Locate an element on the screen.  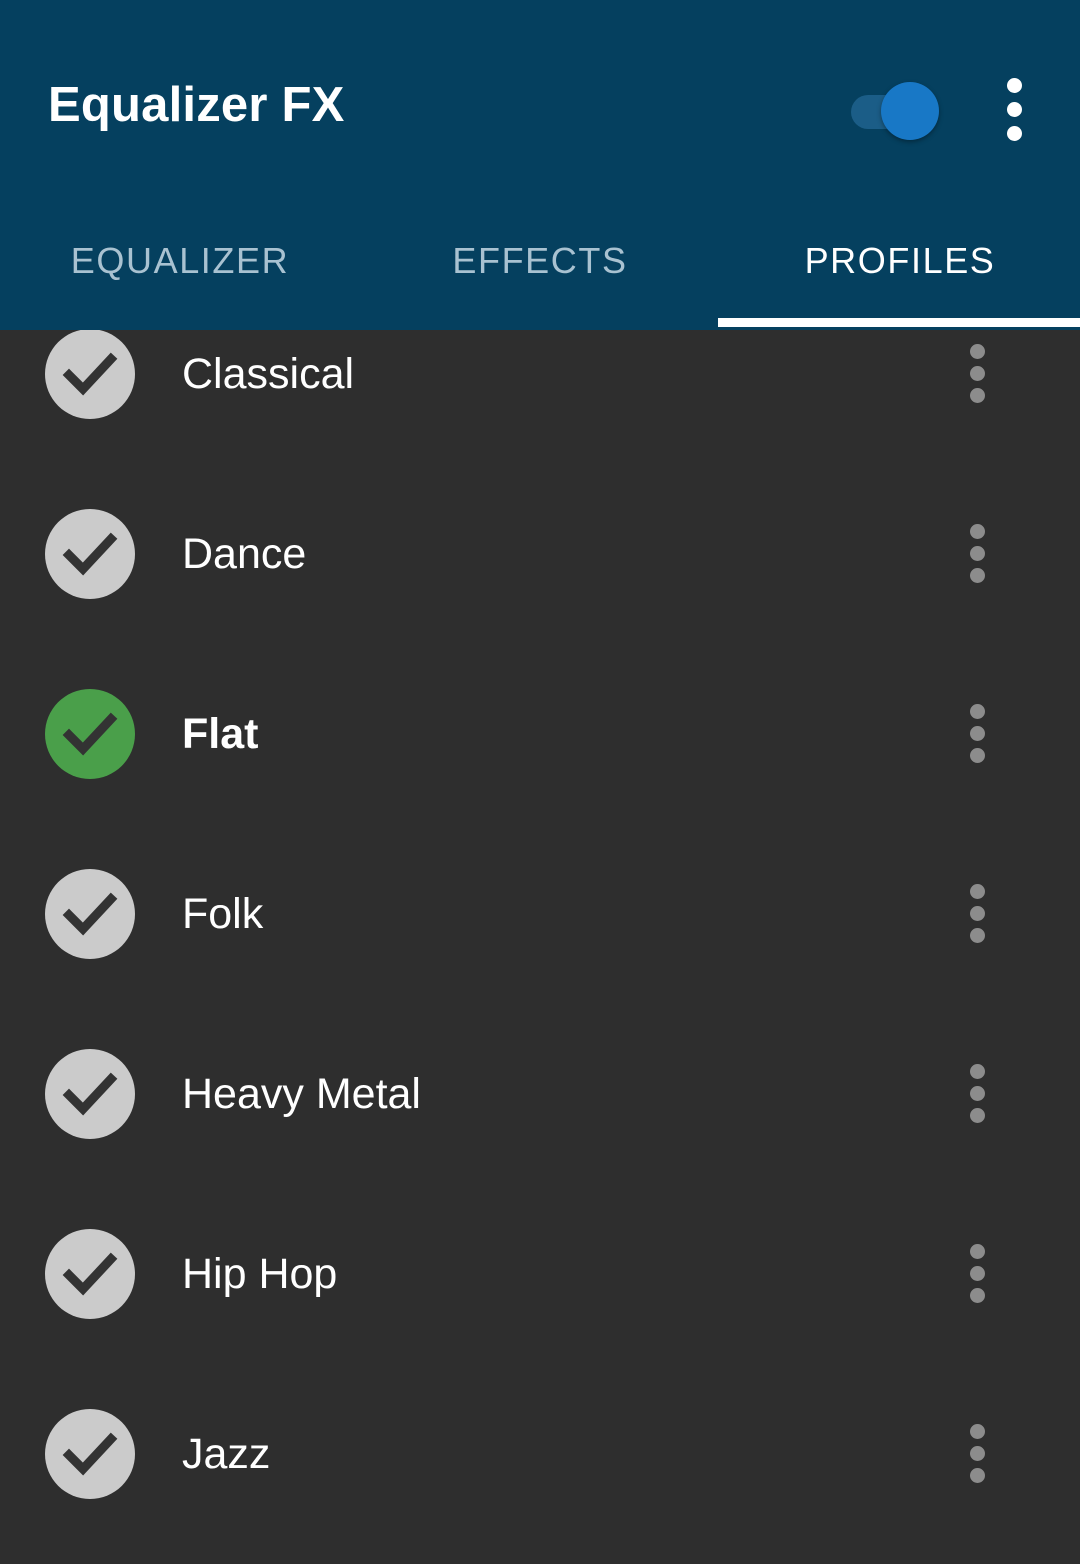
list-item-label: Heavy Metal is located at coordinates (301, 1093).